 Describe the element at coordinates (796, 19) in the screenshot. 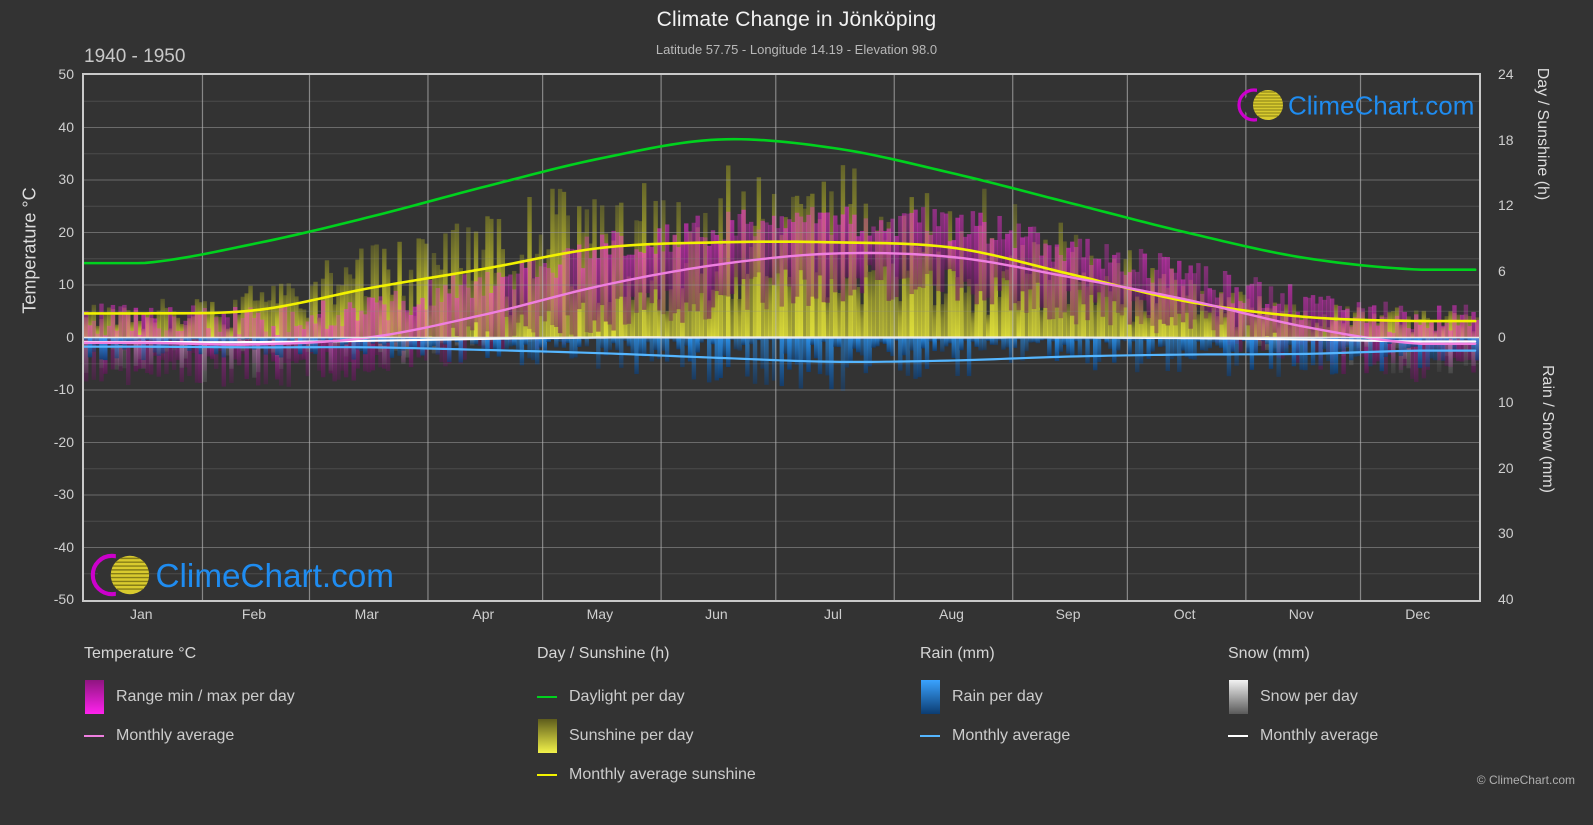

I see `page-title: Climate Change in Jönköping` at that location.